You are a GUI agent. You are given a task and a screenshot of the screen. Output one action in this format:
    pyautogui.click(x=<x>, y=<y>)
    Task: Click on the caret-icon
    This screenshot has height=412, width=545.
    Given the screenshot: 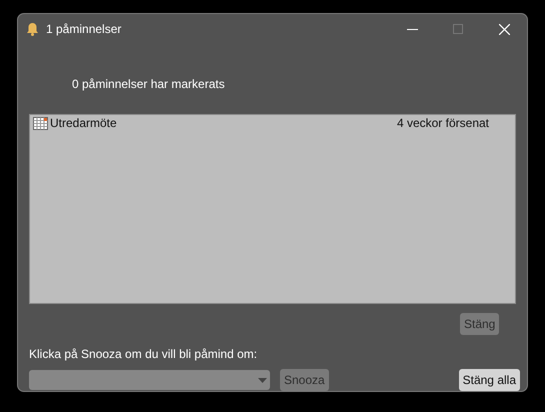 What is the action you would take?
    pyautogui.click(x=262, y=380)
    